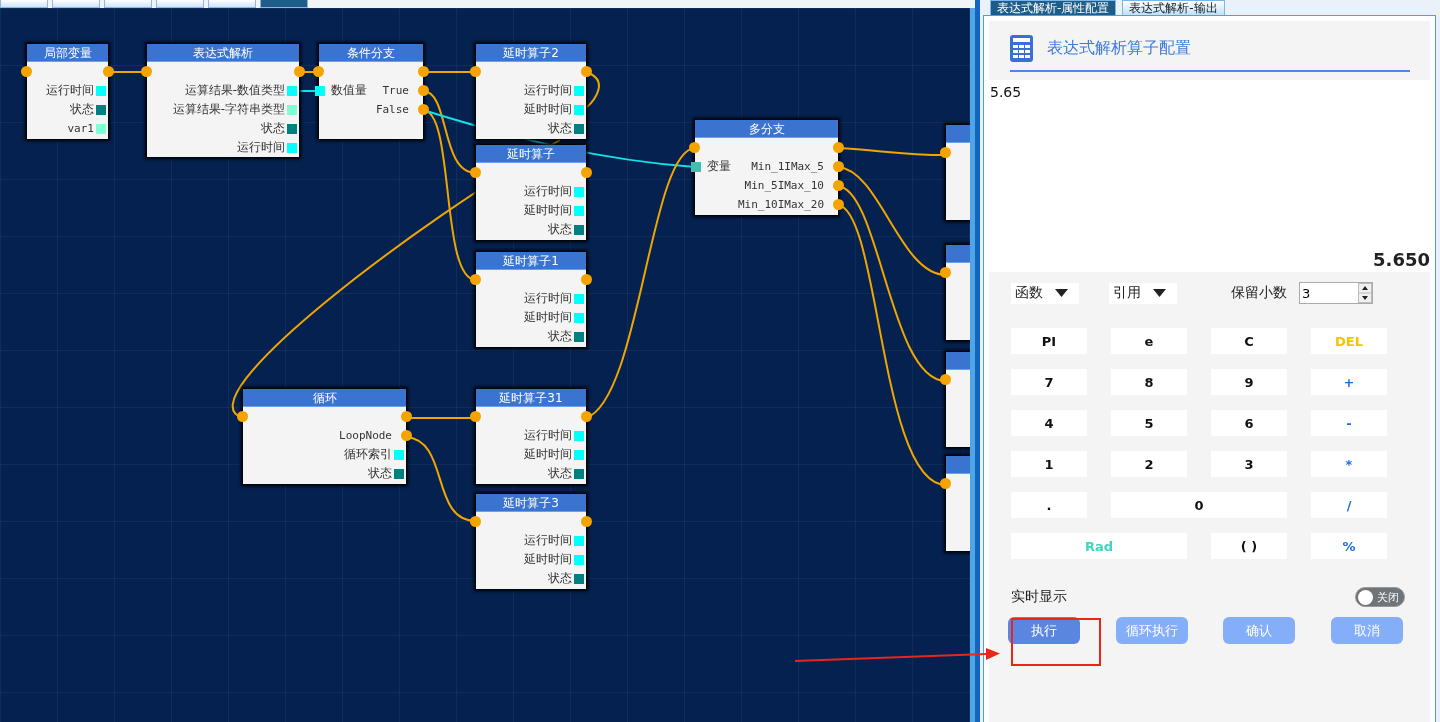 The image size is (1440, 722). Describe the element at coordinates (1039, 597) in the screenshot. I see `live-display-label: 实时显示` at that location.